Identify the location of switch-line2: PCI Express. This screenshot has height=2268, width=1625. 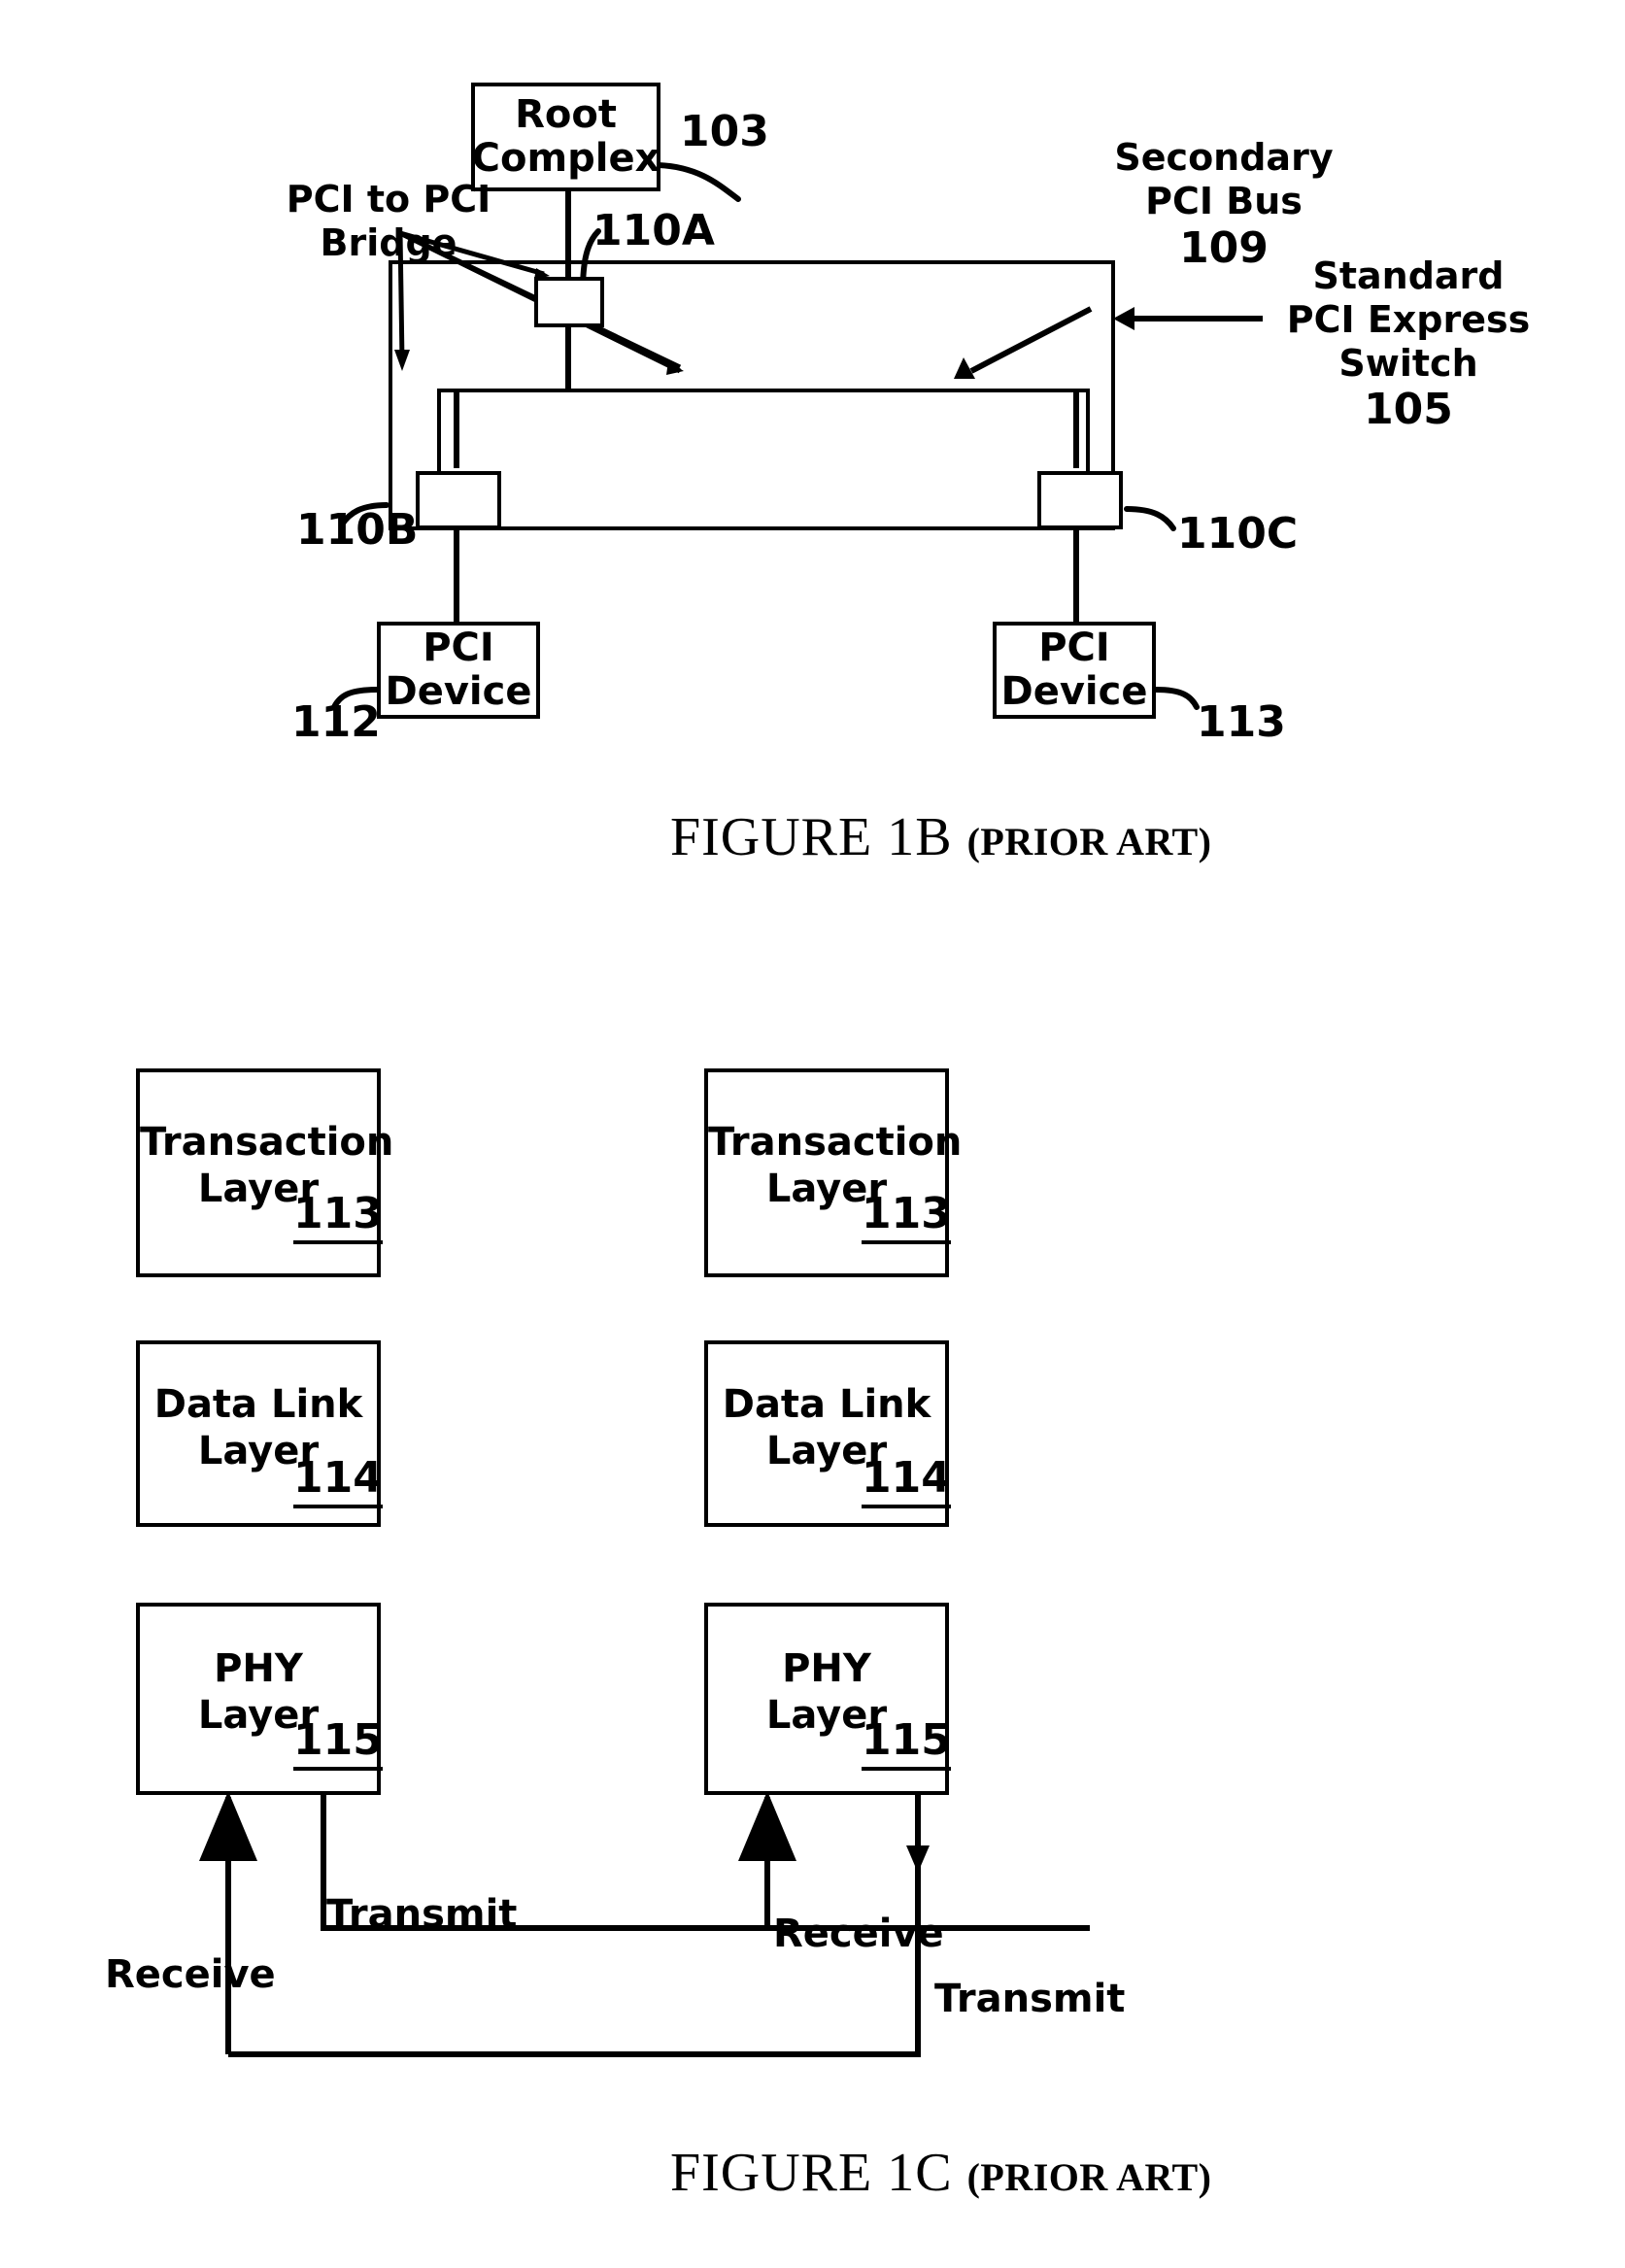
(1408, 319).